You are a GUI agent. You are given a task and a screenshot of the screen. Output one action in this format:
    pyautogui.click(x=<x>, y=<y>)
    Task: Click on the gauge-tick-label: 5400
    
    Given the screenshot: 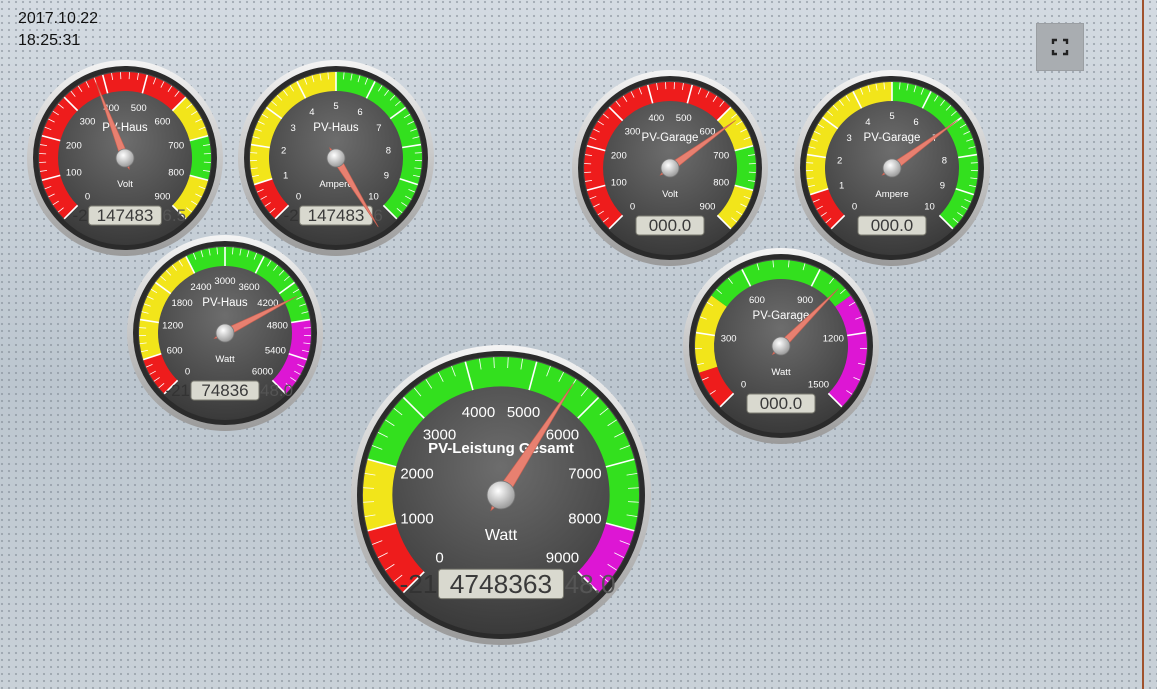 What is the action you would take?
    pyautogui.click(x=275, y=350)
    